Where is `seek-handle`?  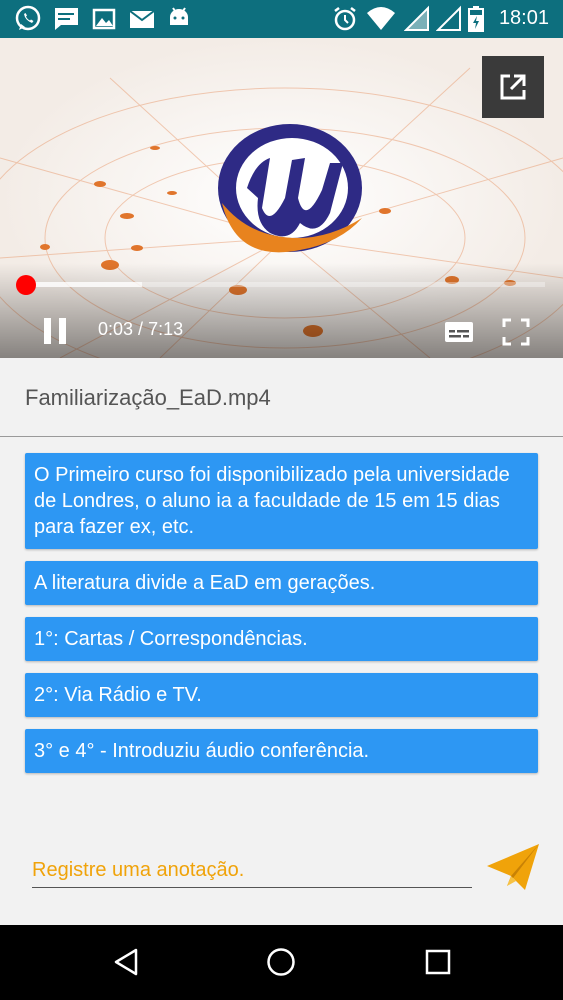
seek-handle is located at coordinates (25, 285).